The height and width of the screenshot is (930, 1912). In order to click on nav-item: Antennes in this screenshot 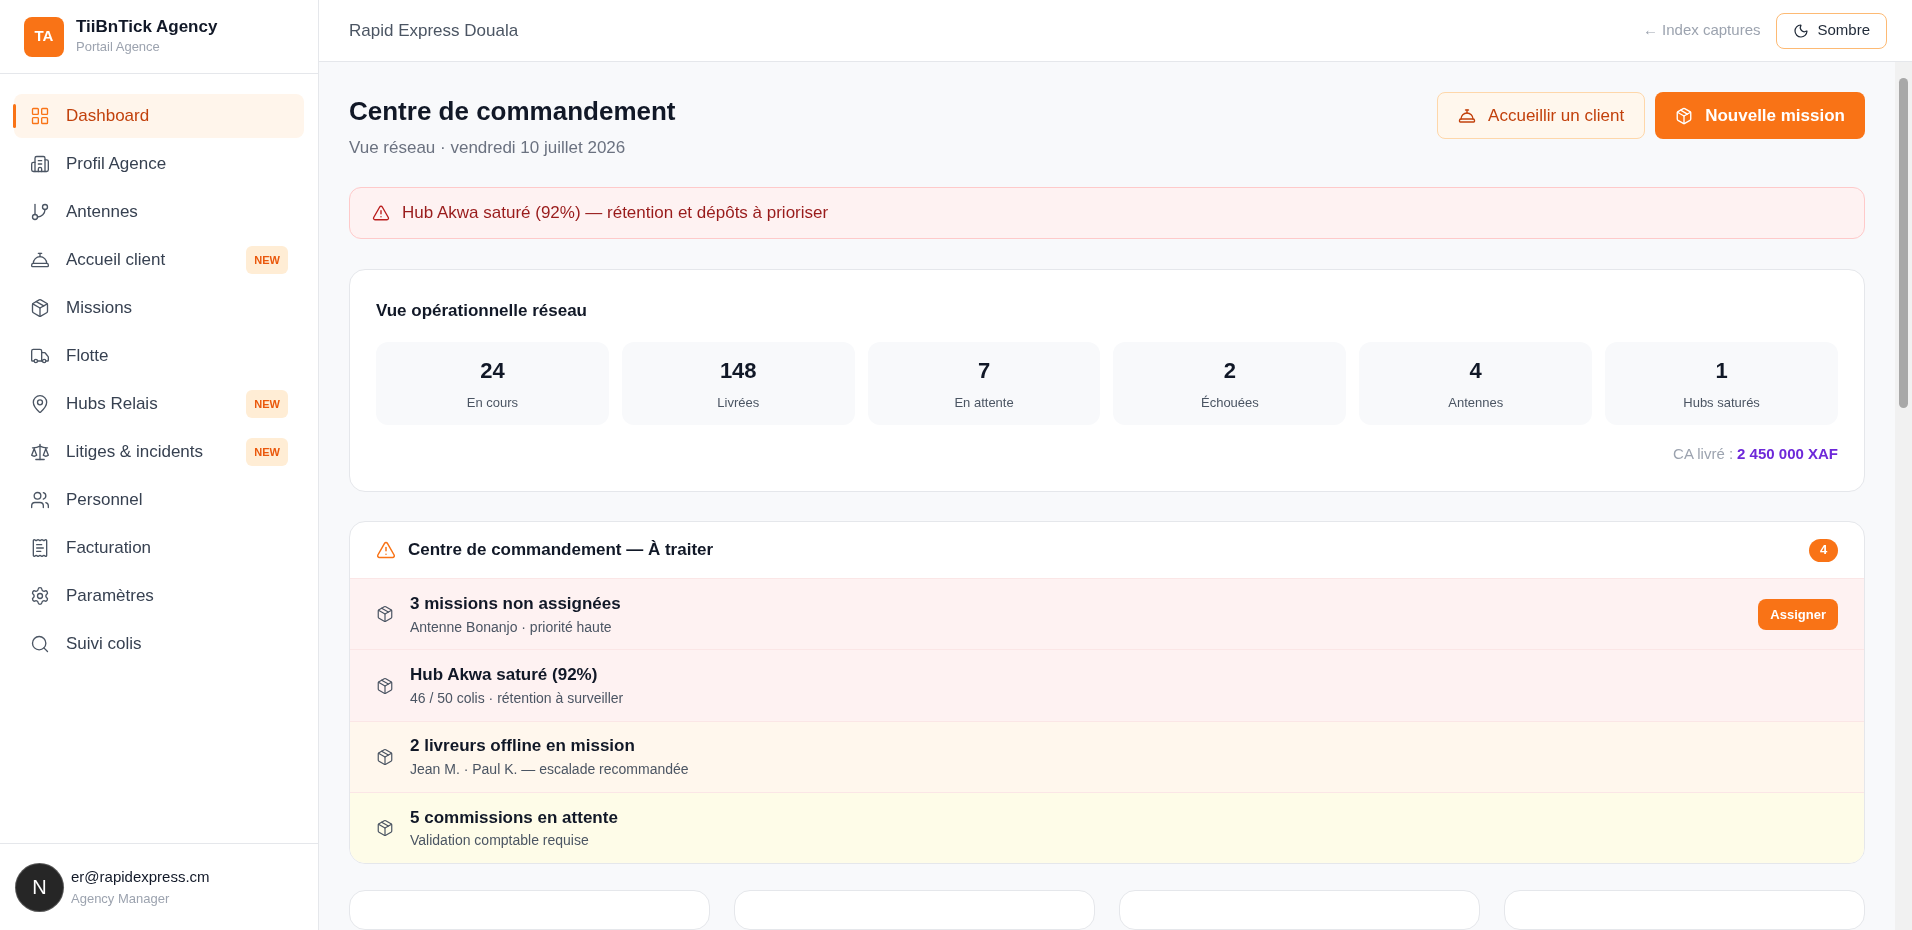, I will do `click(159, 212)`.